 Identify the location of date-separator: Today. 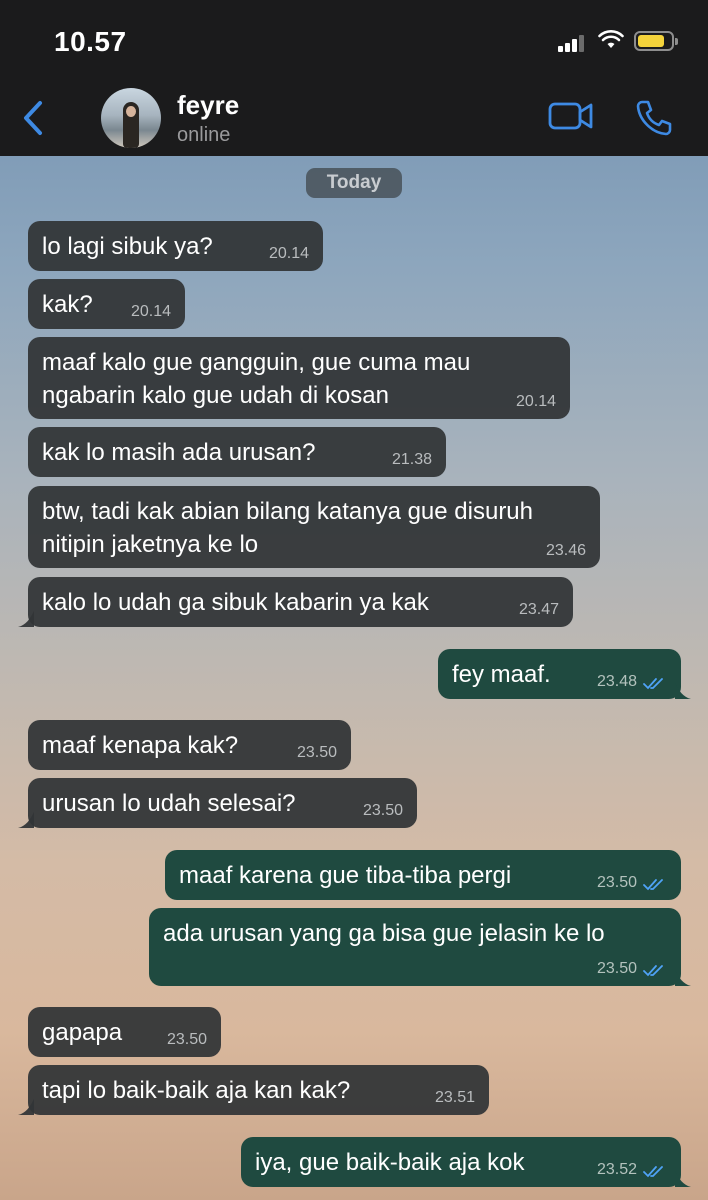
(354, 183).